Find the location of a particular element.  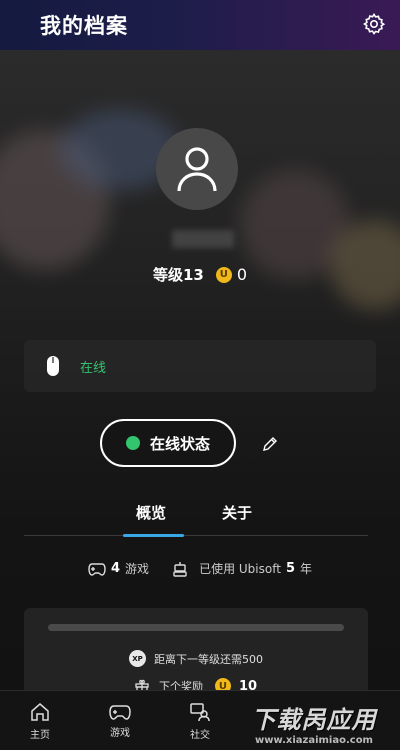

online-status-button-label: 在线状态 is located at coordinates (179, 443).